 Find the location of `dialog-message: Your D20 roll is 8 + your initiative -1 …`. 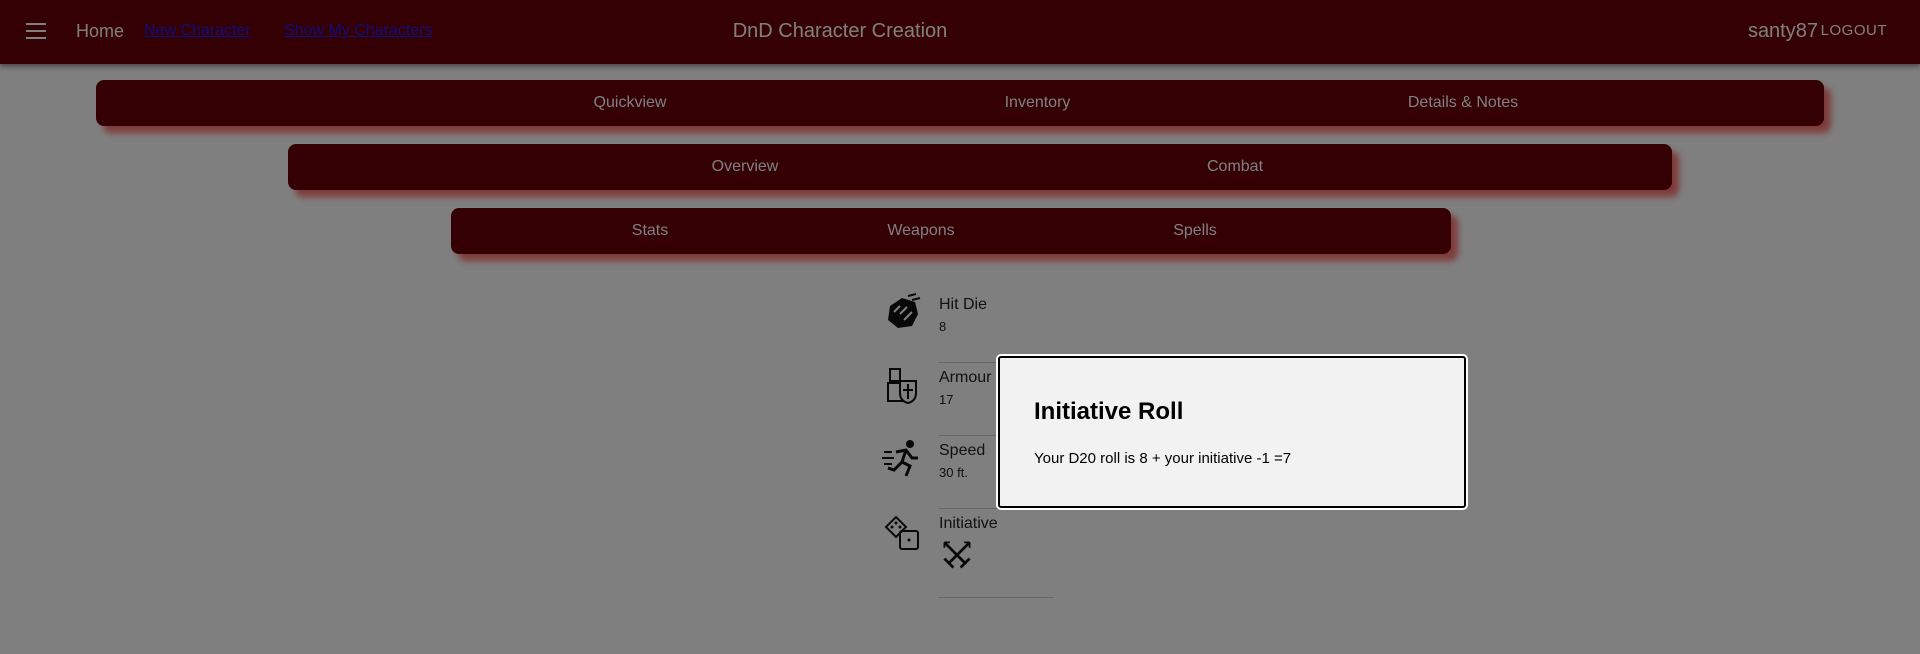

dialog-message: Your D20 roll is 8 + your initiative -1 … is located at coordinates (1163, 458).